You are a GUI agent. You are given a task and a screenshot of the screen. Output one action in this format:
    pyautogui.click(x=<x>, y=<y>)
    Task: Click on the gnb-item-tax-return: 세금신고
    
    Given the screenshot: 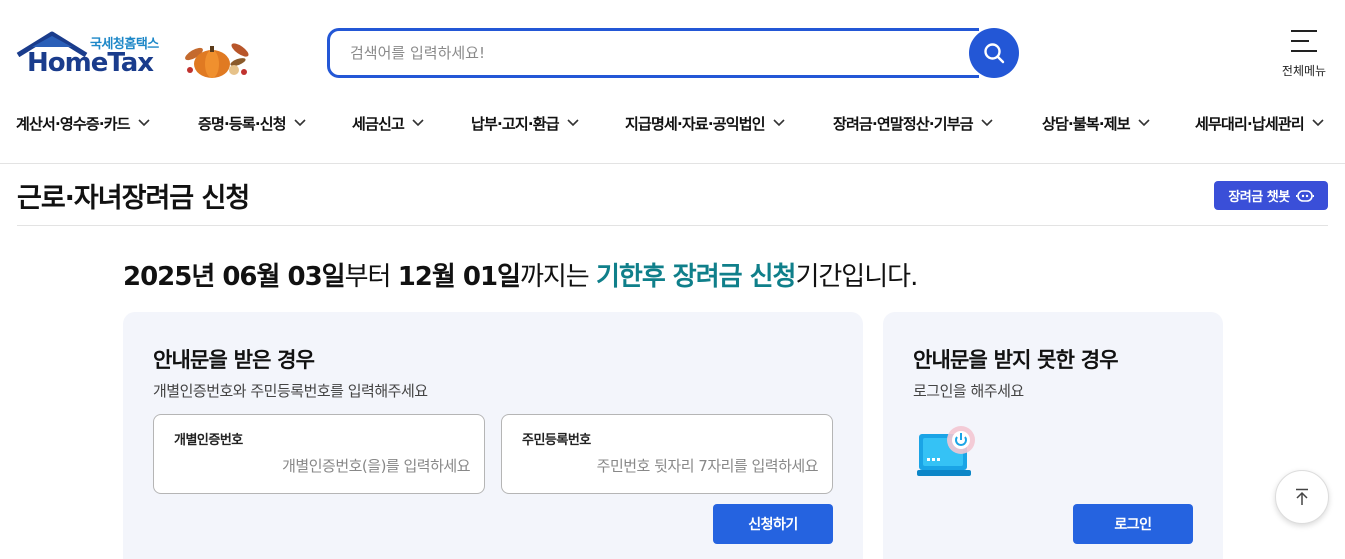 What is the action you would take?
    pyautogui.click(x=388, y=123)
    